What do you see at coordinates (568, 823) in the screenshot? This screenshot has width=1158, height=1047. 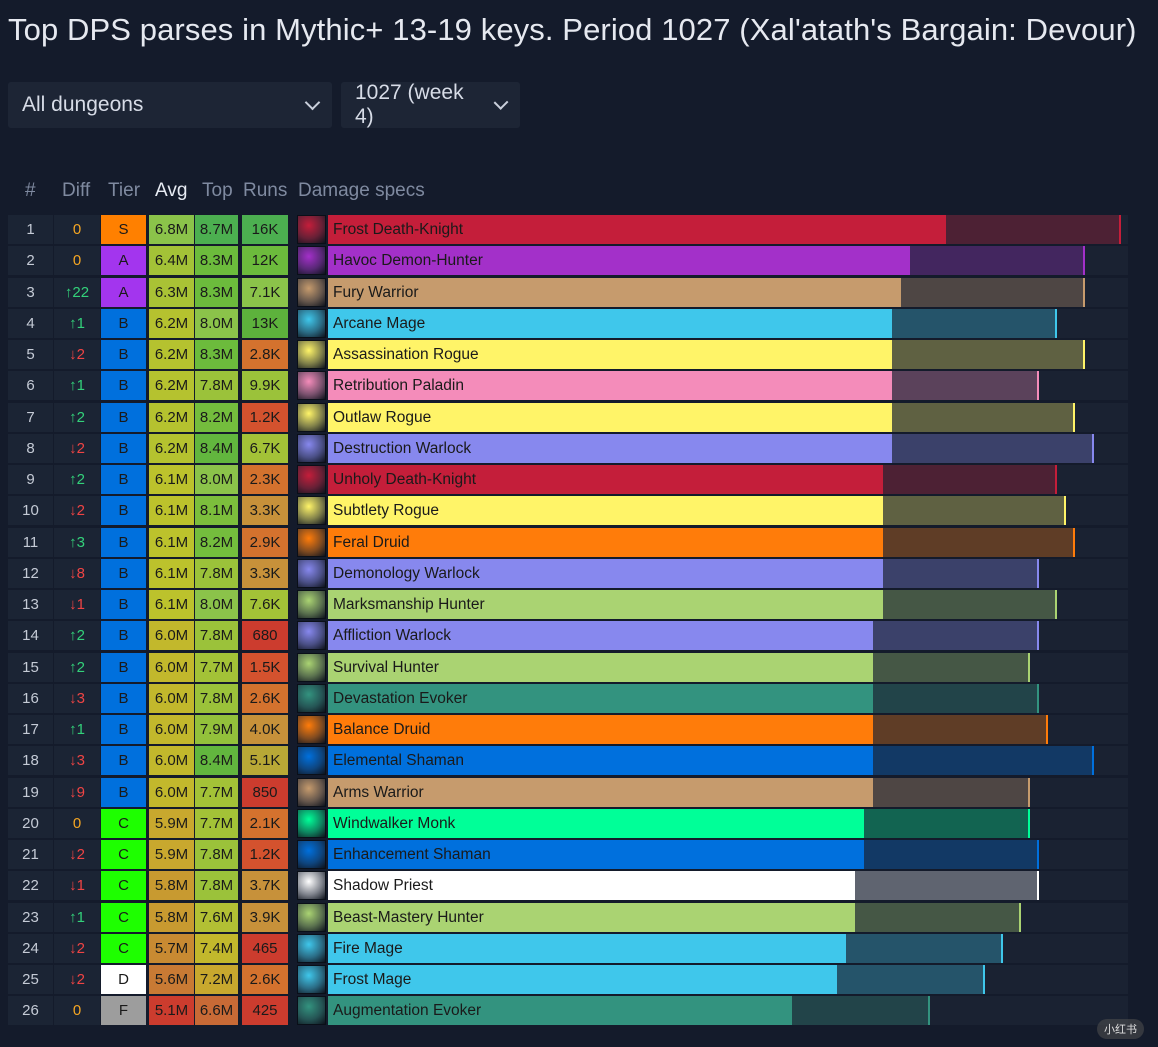 I see `table-row: 20 0 C 5.9M 7.7M 2.1K Windwalker Monk` at bounding box center [568, 823].